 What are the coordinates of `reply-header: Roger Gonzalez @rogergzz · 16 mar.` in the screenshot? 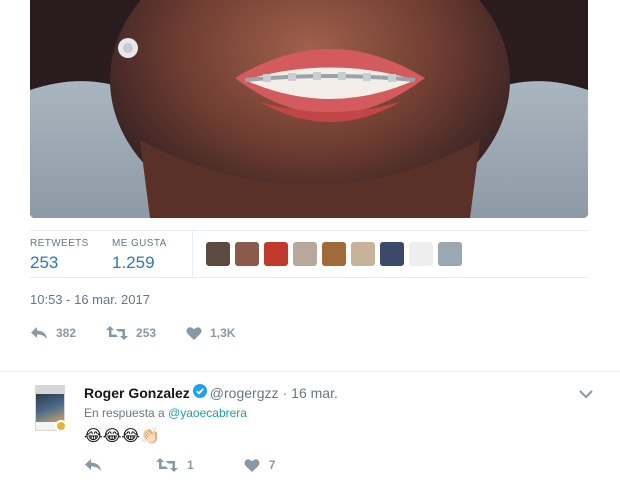 It's located at (211, 392).